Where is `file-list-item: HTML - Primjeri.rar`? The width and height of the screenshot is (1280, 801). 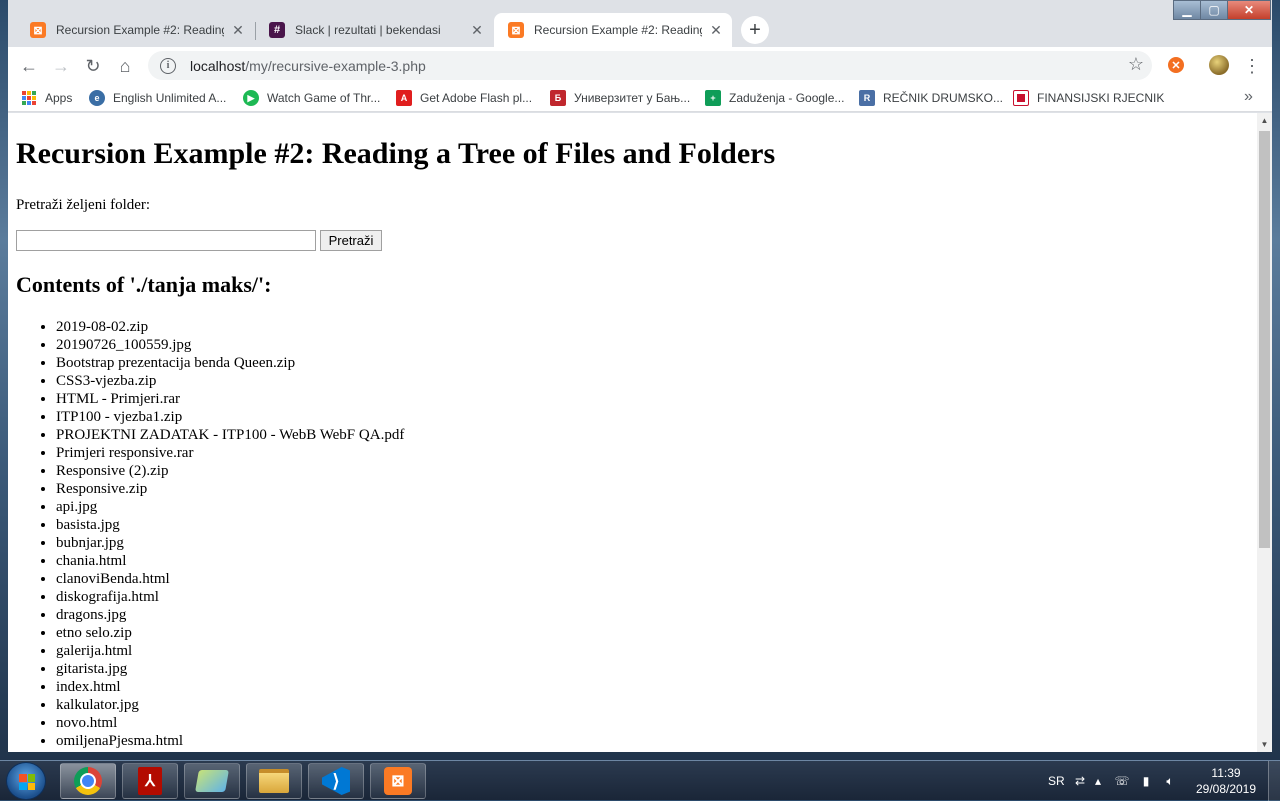 file-list-item: HTML - Primjeri.rar is located at coordinates (230, 399).